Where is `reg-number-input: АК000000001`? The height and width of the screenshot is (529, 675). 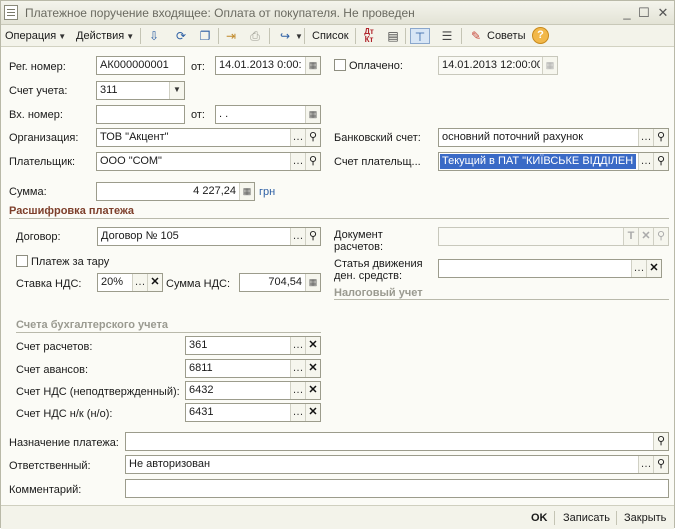
reg-number-input: АК000000001 is located at coordinates (140, 65).